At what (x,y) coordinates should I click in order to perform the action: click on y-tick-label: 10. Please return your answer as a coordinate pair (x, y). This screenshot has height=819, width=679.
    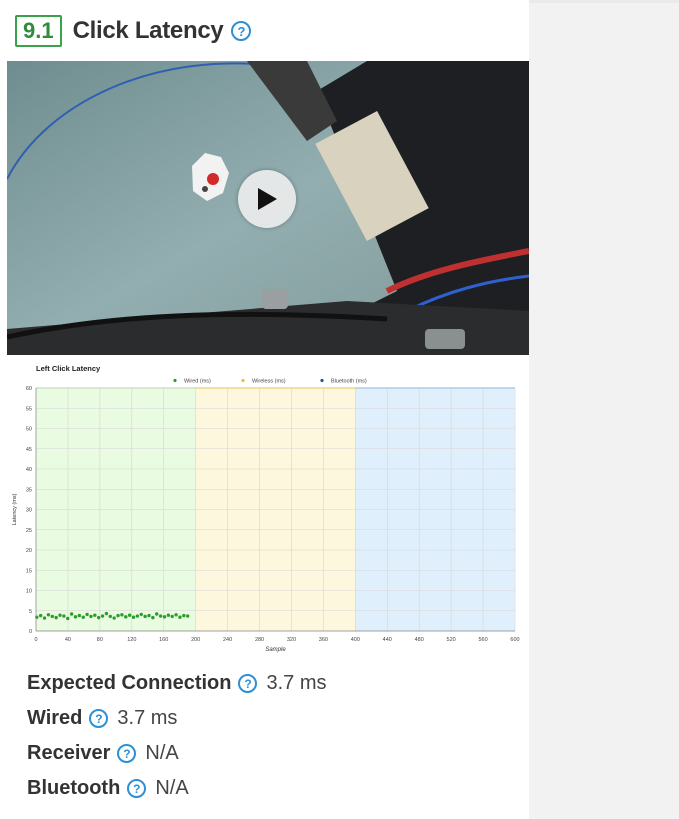
    Looking at the image, I should click on (29, 592).